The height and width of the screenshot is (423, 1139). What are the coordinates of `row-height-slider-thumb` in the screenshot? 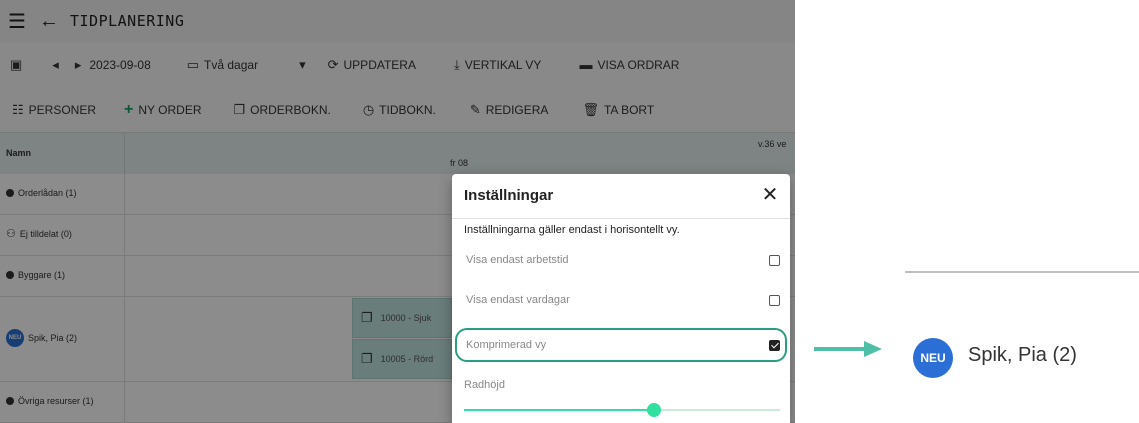 It's located at (653, 410).